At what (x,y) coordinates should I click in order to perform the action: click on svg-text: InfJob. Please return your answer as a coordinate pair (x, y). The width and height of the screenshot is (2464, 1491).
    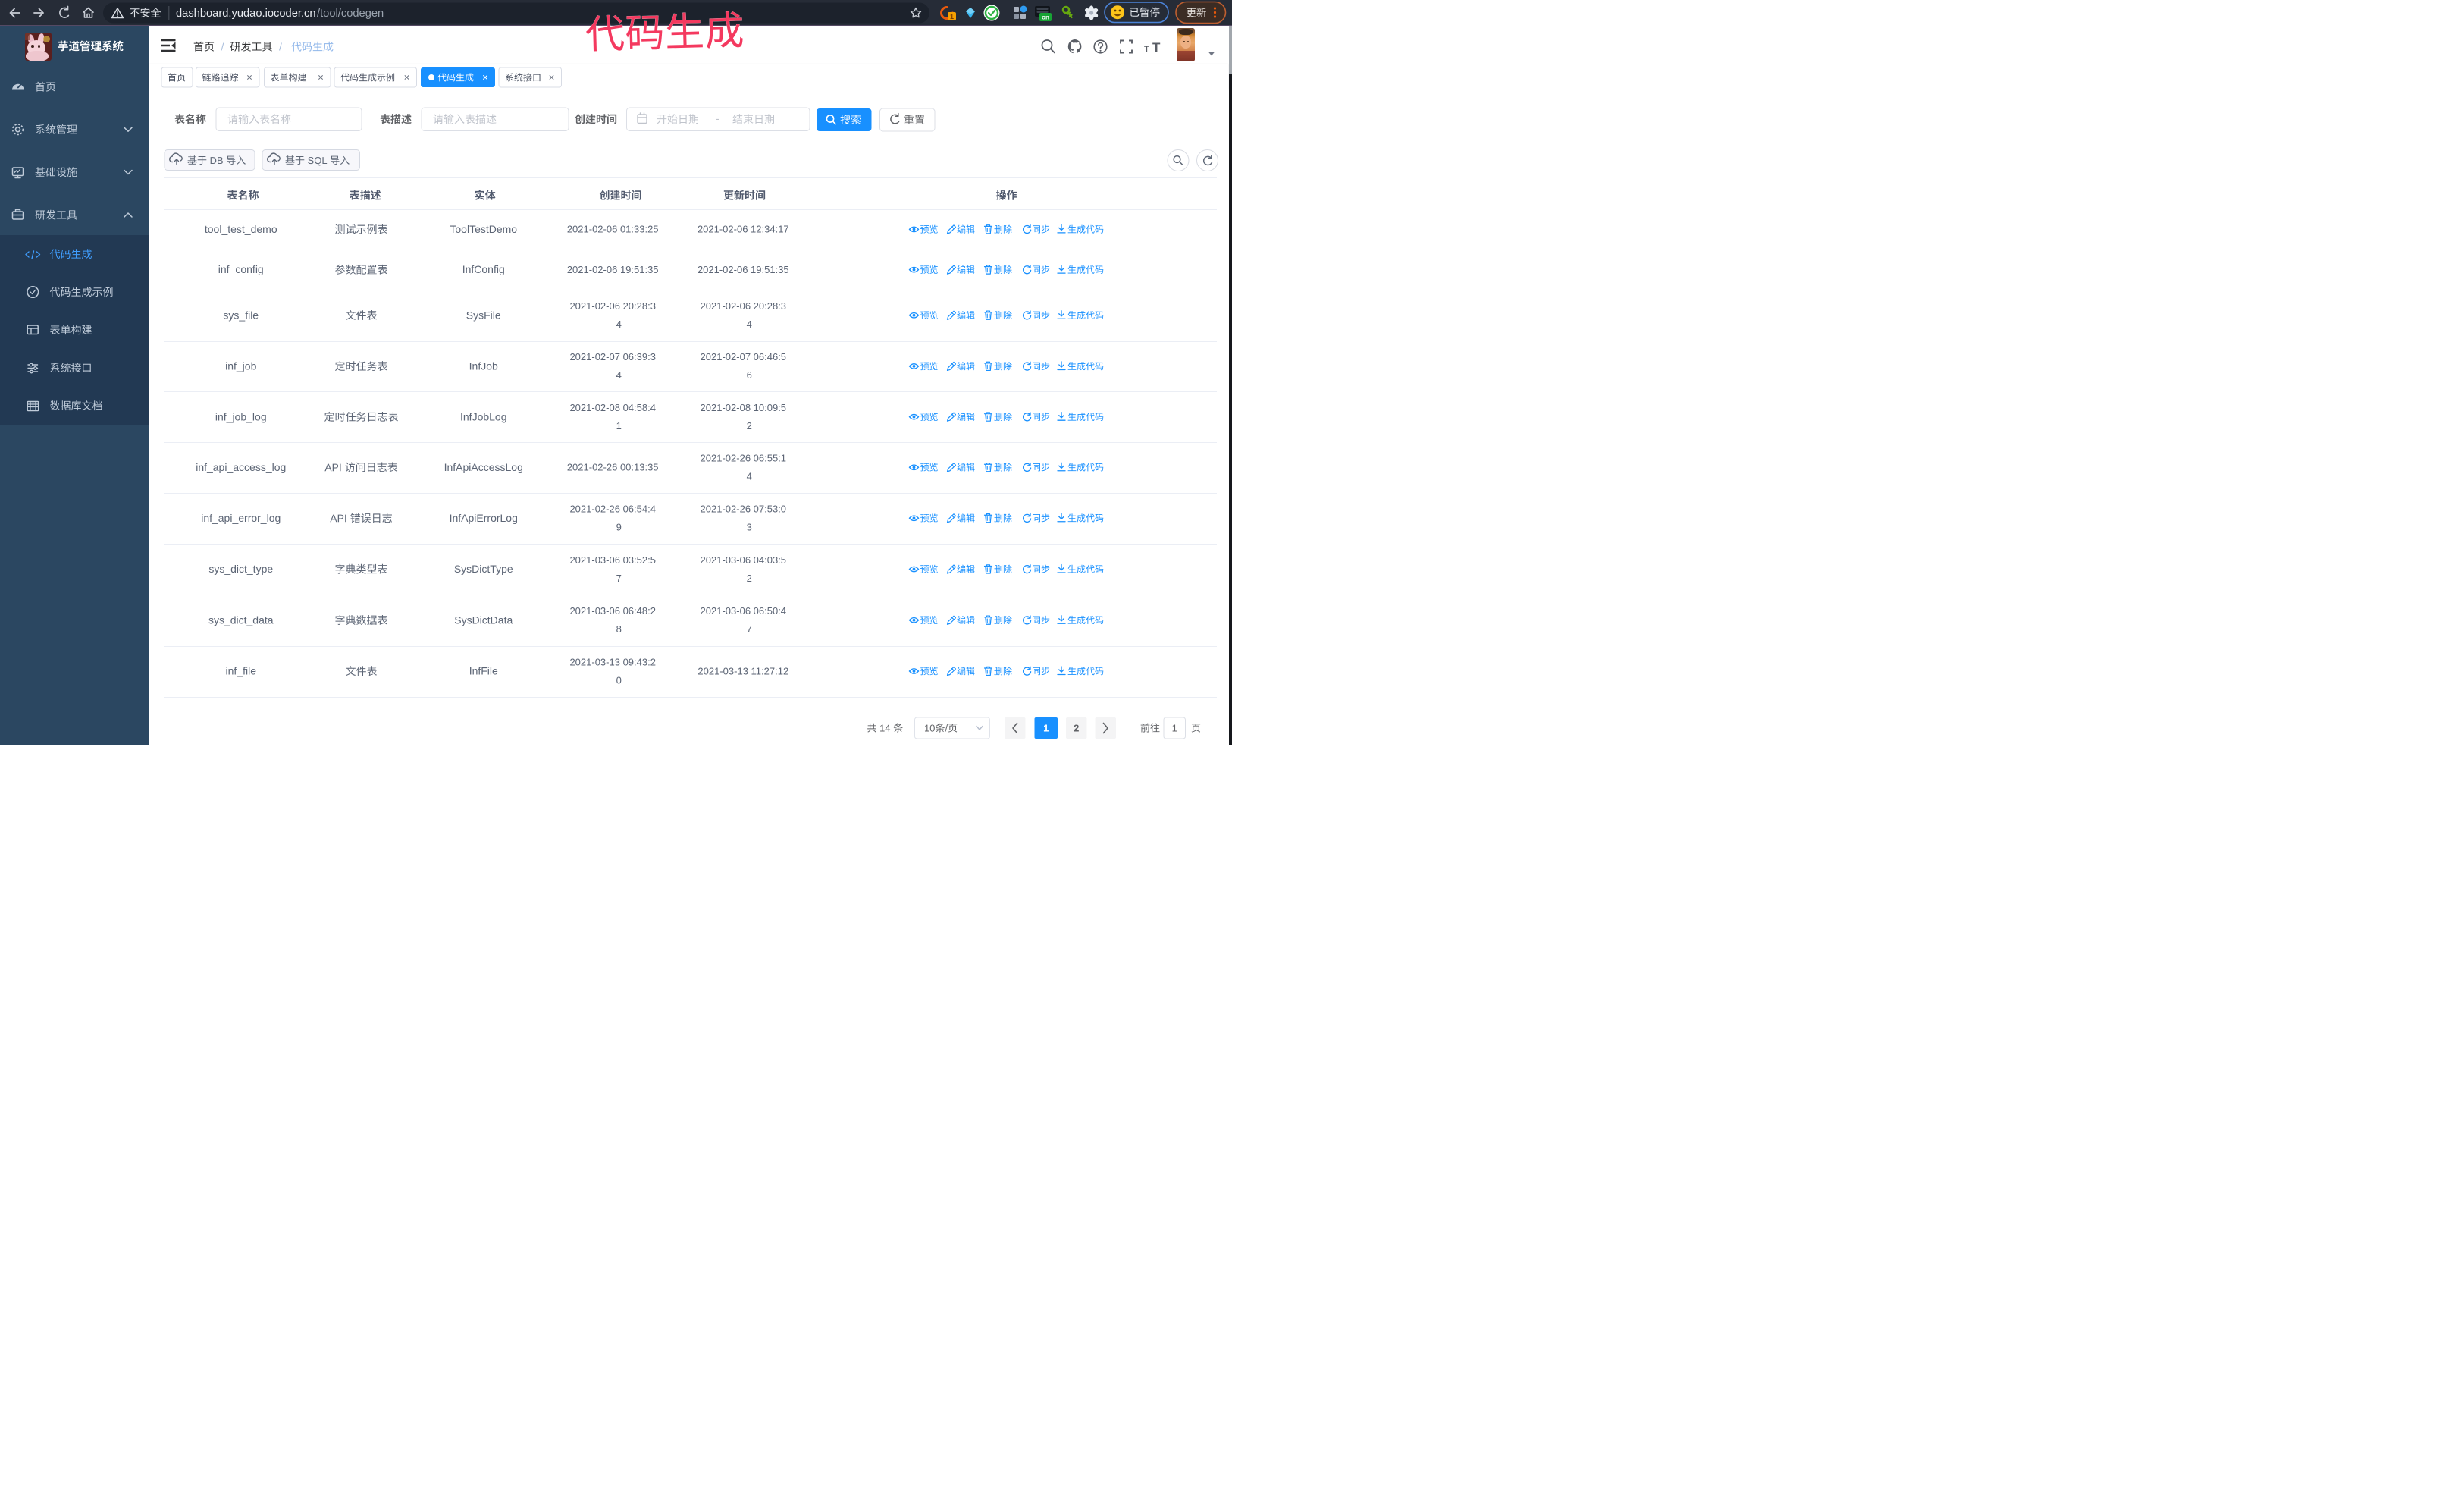
    Looking at the image, I should click on (484, 366).